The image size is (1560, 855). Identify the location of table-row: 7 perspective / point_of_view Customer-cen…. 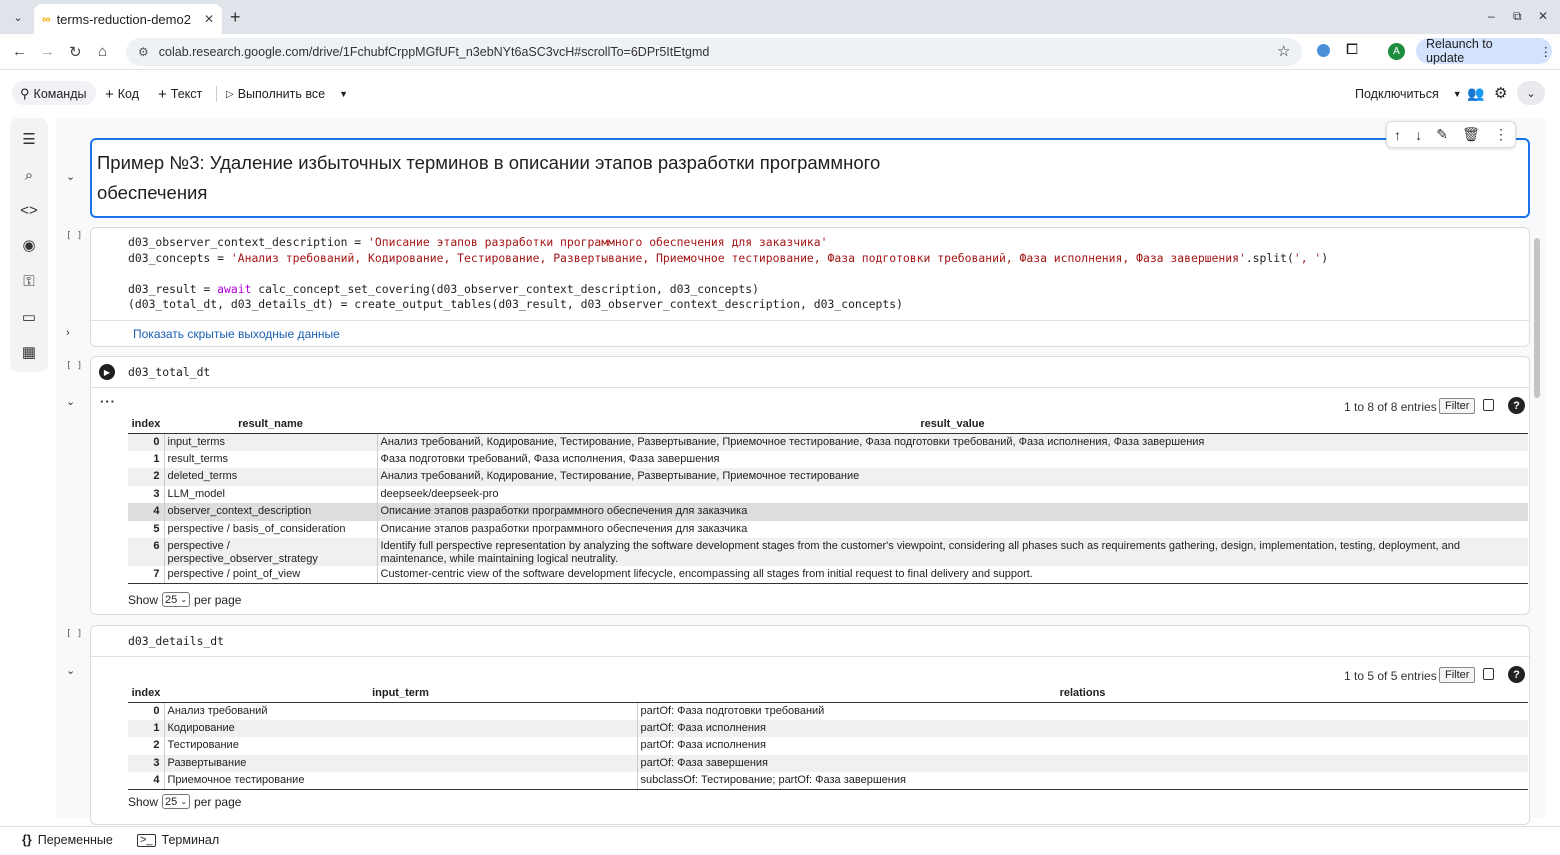
(828, 575).